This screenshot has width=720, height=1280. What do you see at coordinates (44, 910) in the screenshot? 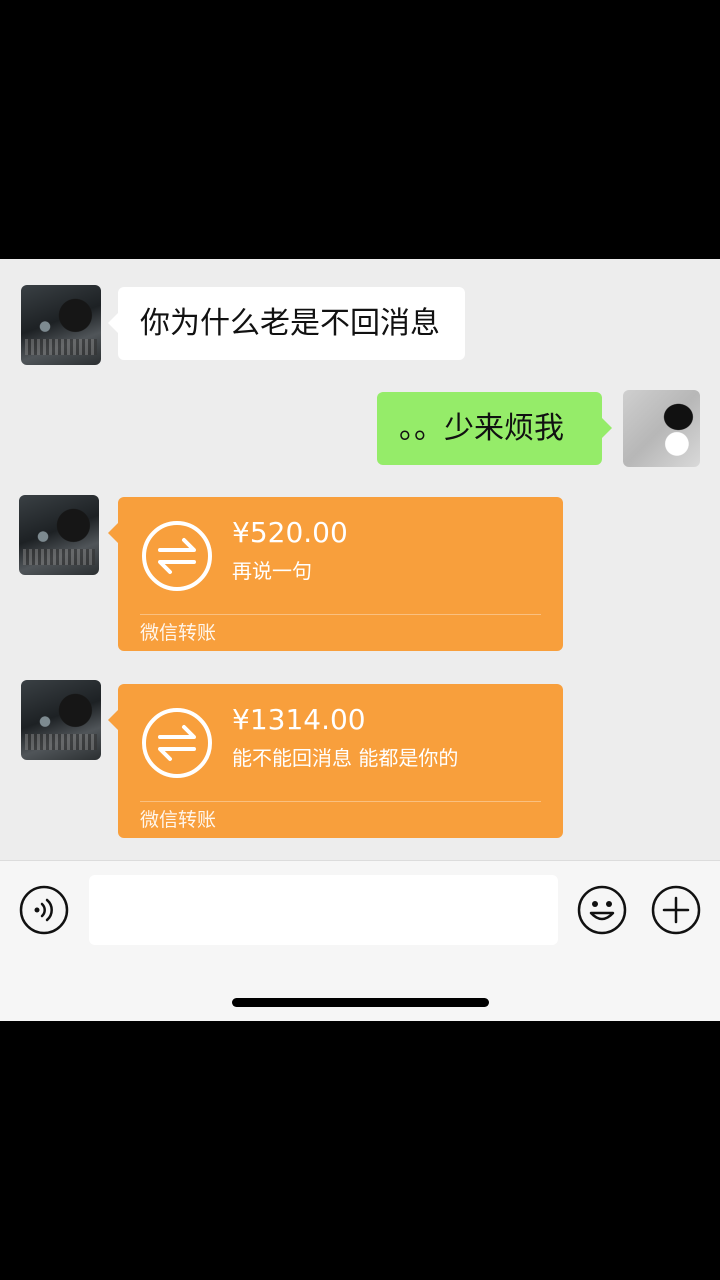
I see `voice-icon` at bounding box center [44, 910].